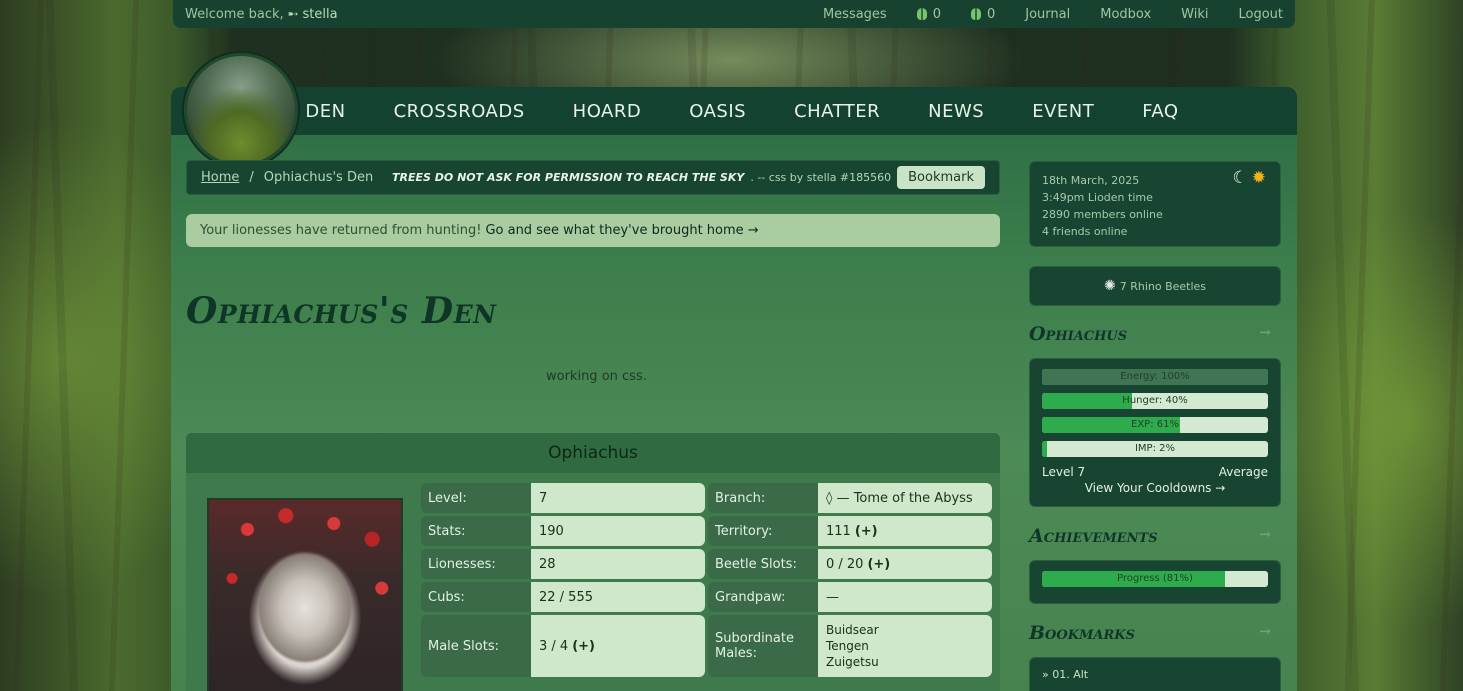  I want to click on bookmarks-title-text: Bookmarks, so click(1082, 633).